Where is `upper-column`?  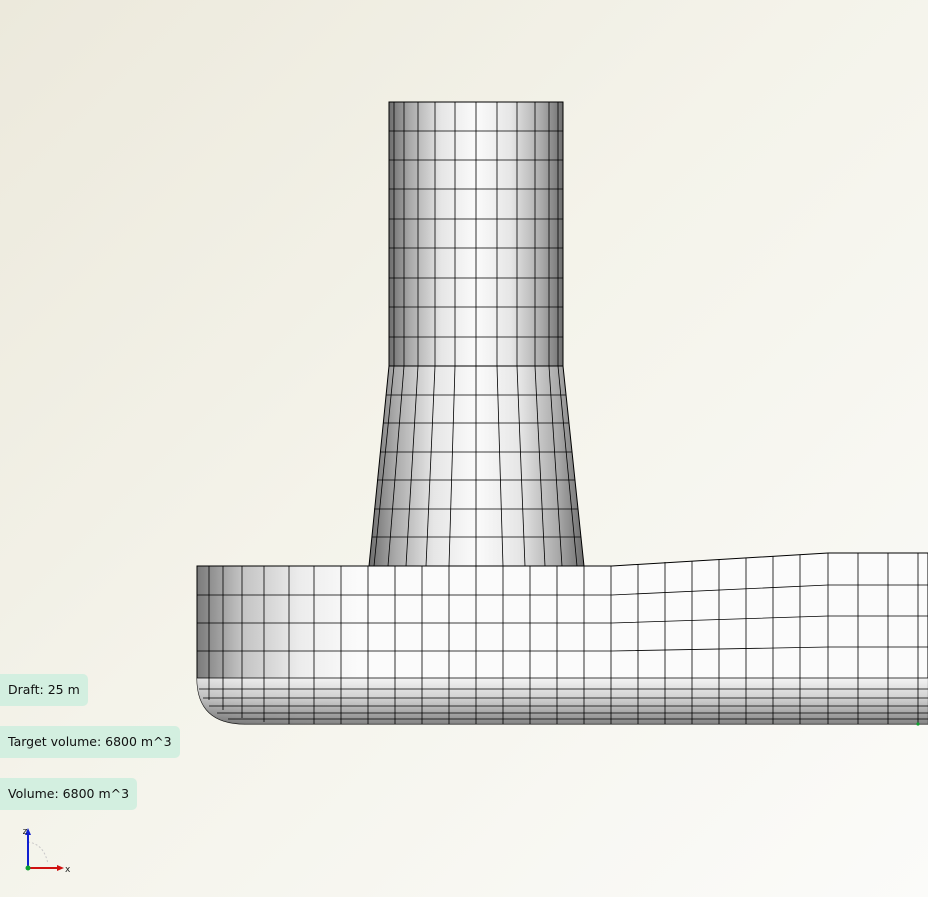
upper-column is located at coordinates (476, 234).